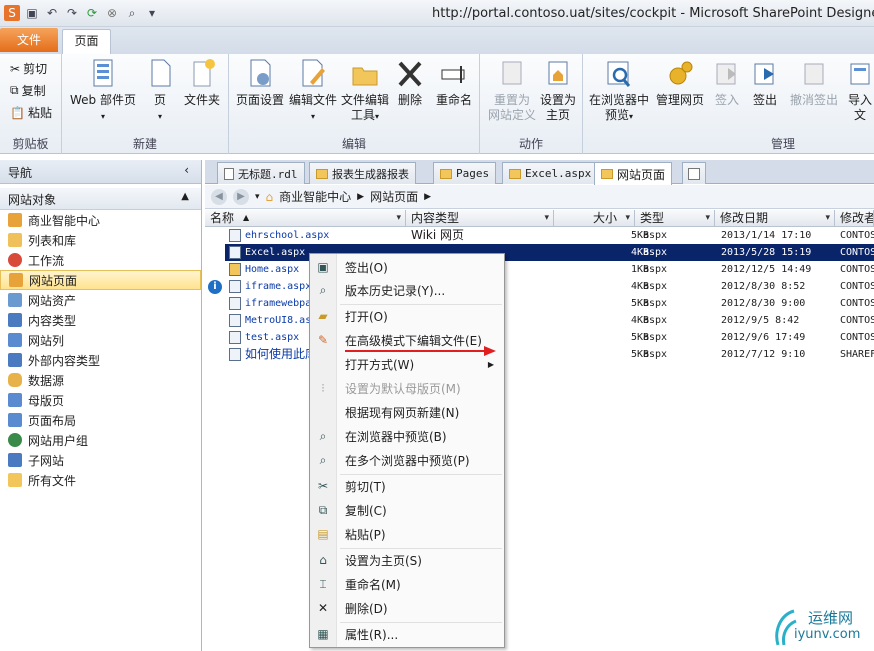 The image size is (874, 651). What do you see at coordinates (407, 267) in the screenshot?
I see `menu-item-check-out: ▣ 签出(O)` at bounding box center [407, 267].